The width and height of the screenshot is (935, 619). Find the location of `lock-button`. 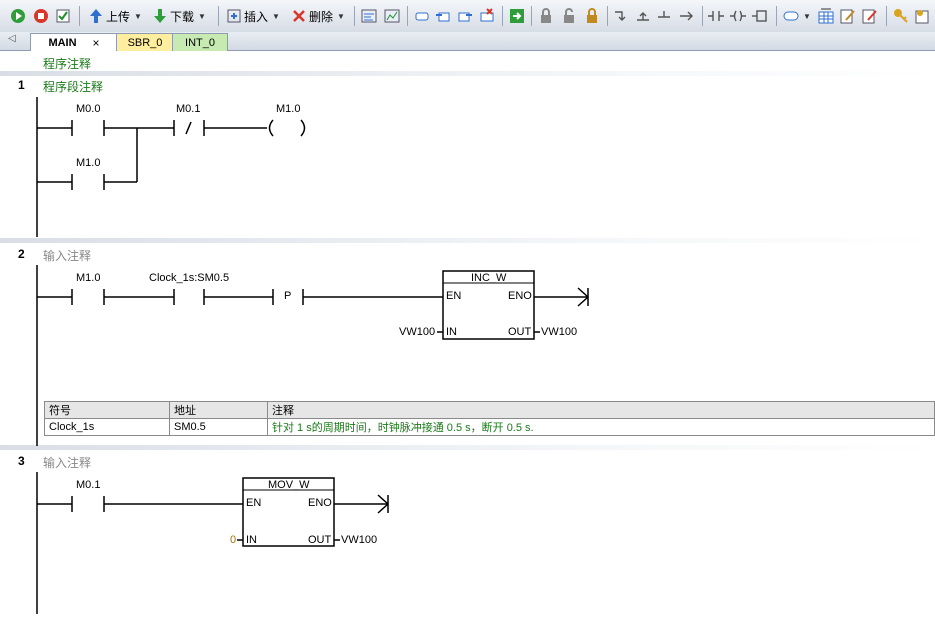

lock-button is located at coordinates (546, 16).